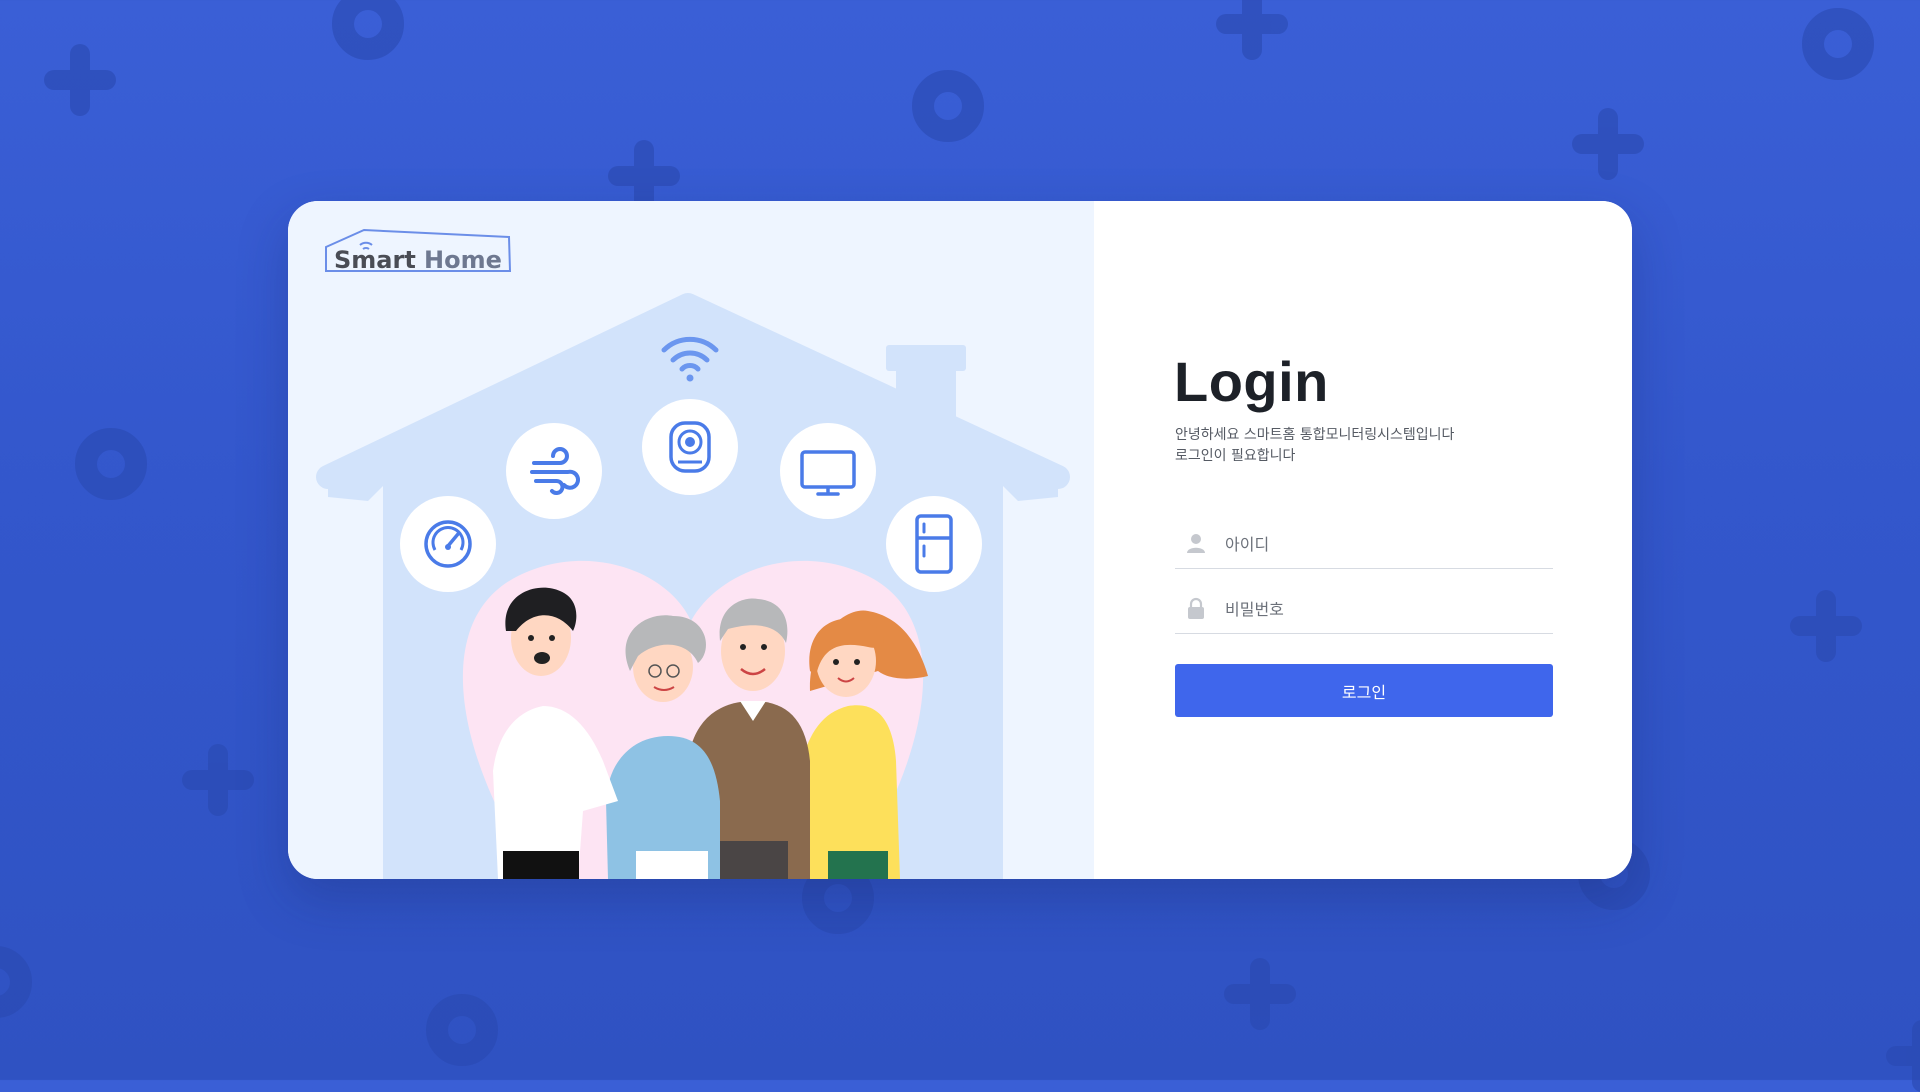 This screenshot has height=1092, width=1920. Describe the element at coordinates (418, 251) in the screenshot. I see `smart-home-logo: Smart Home` at that location.